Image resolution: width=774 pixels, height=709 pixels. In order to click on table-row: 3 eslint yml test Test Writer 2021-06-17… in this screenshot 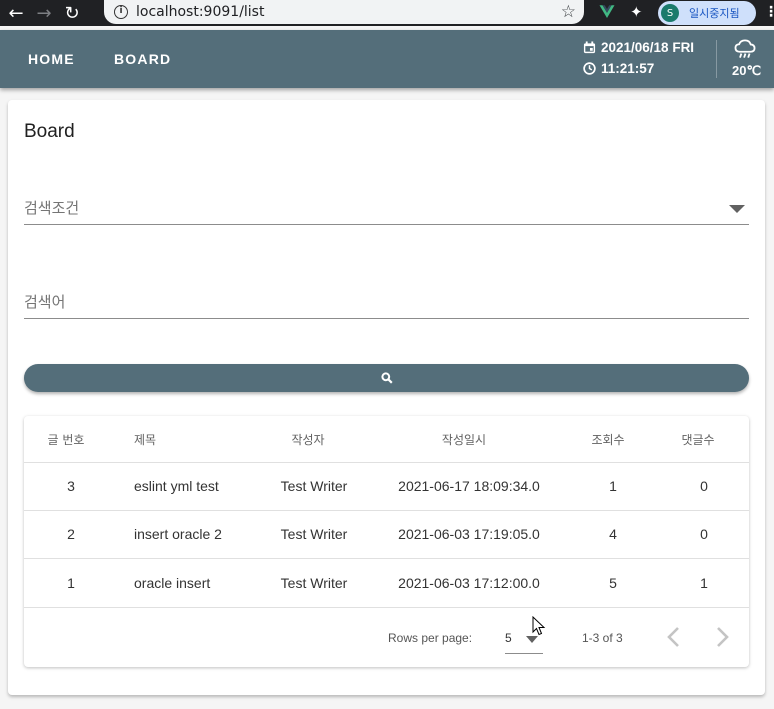, I will do `click(386, 487)`.